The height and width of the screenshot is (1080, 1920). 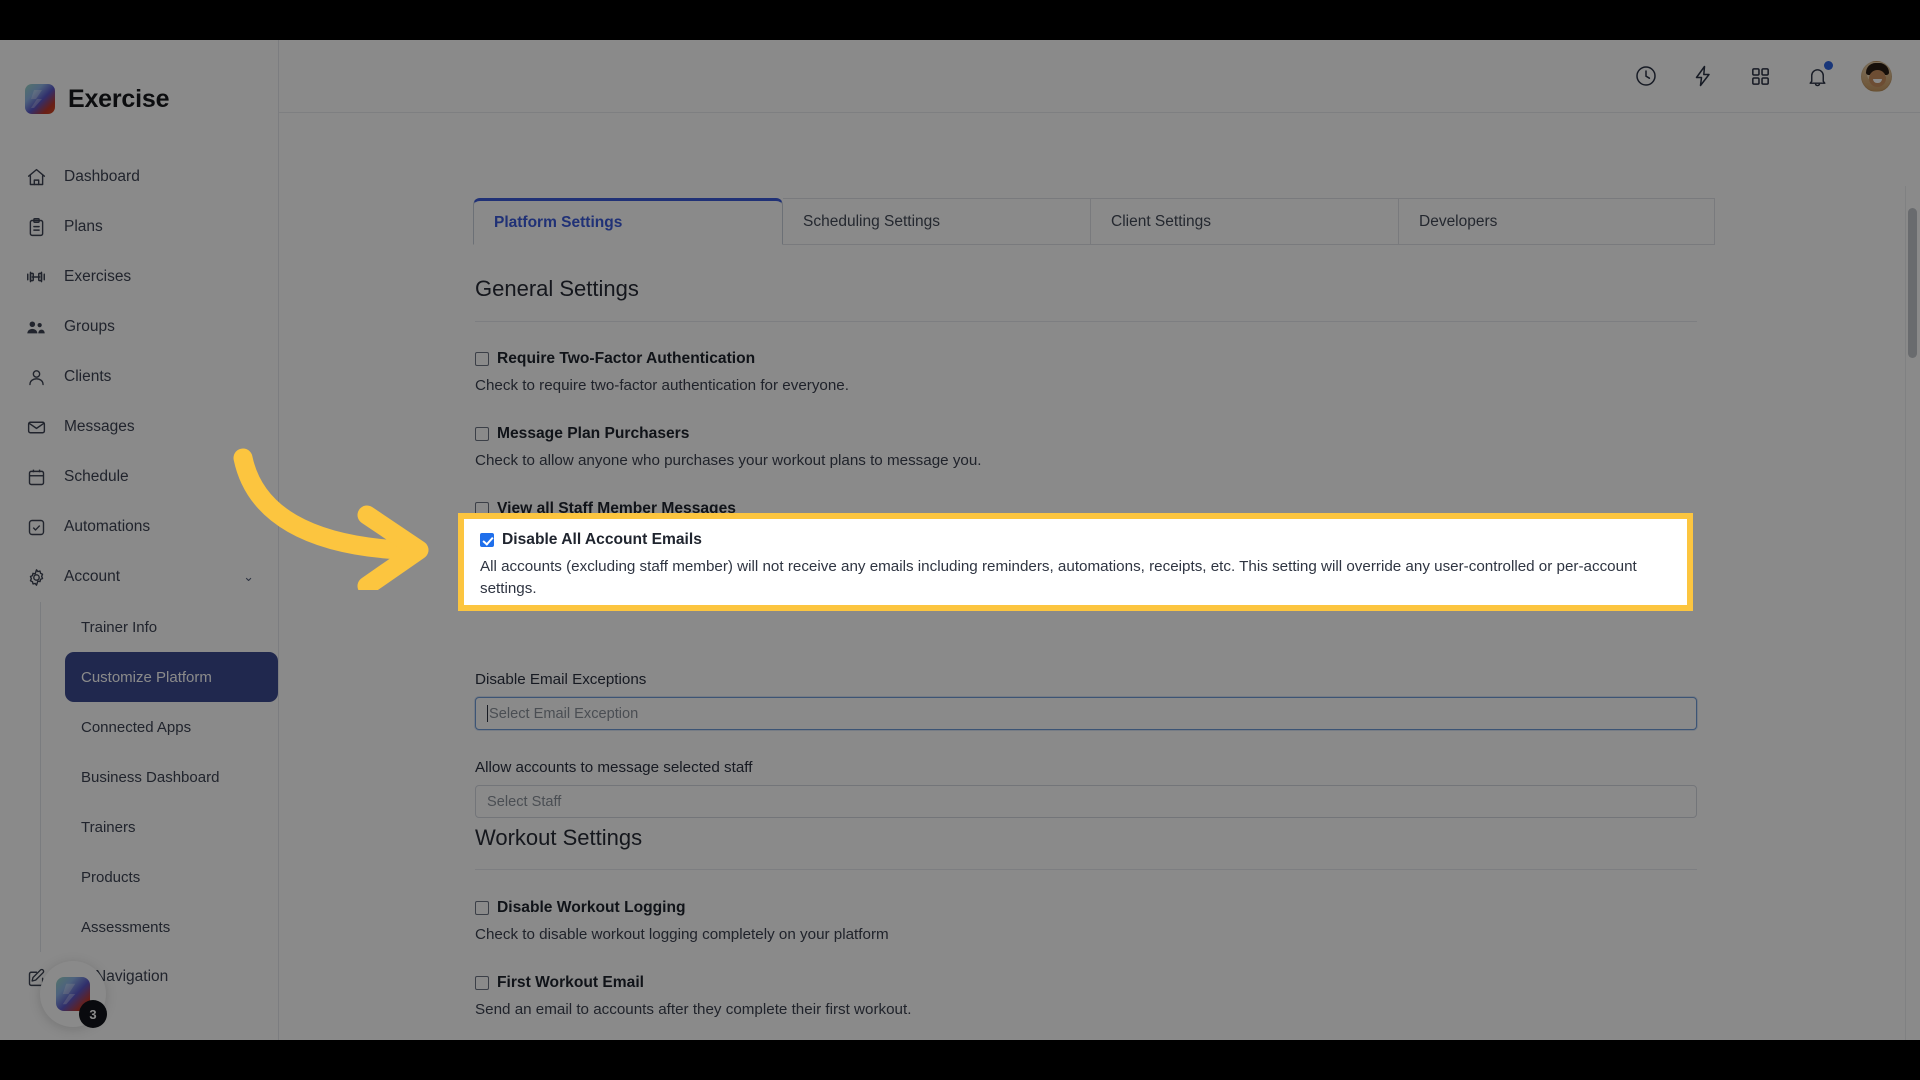 I want to click on envelope-icon, so click(x=36, y=427).